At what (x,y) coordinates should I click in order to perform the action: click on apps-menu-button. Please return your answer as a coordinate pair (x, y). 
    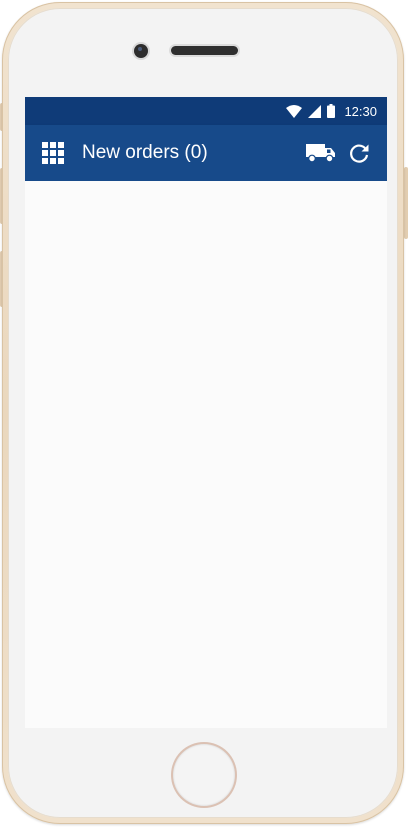
    Looking at the image, I should click on (53, 153).